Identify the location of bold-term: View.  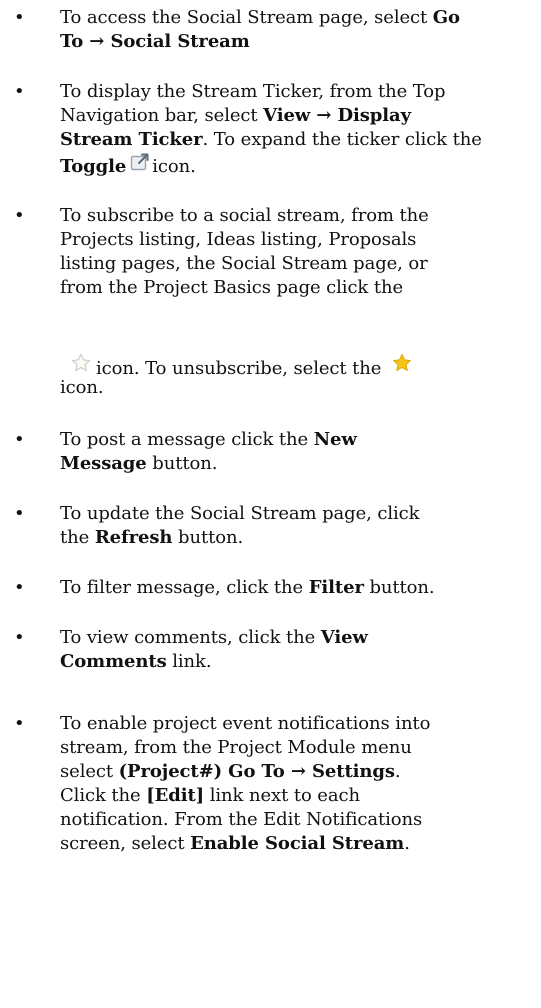
(344, 637).